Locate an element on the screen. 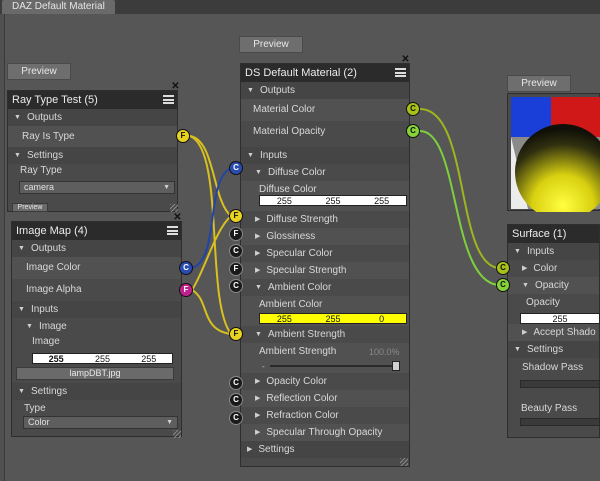 The height and width of the screenshot is (481, 600). ray-type-node-header: Ray Type Test (5) is located at coordinates (92, 100).